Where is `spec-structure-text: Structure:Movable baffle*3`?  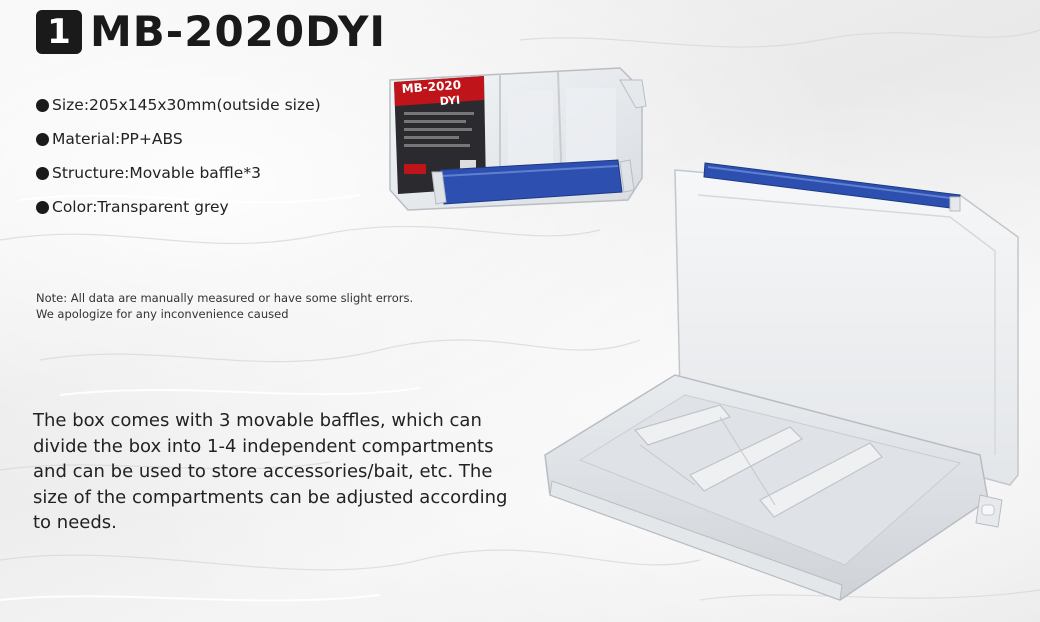 spec-structure-text: Structure:Movable baffle*3 is located at coordinates (156, 173).